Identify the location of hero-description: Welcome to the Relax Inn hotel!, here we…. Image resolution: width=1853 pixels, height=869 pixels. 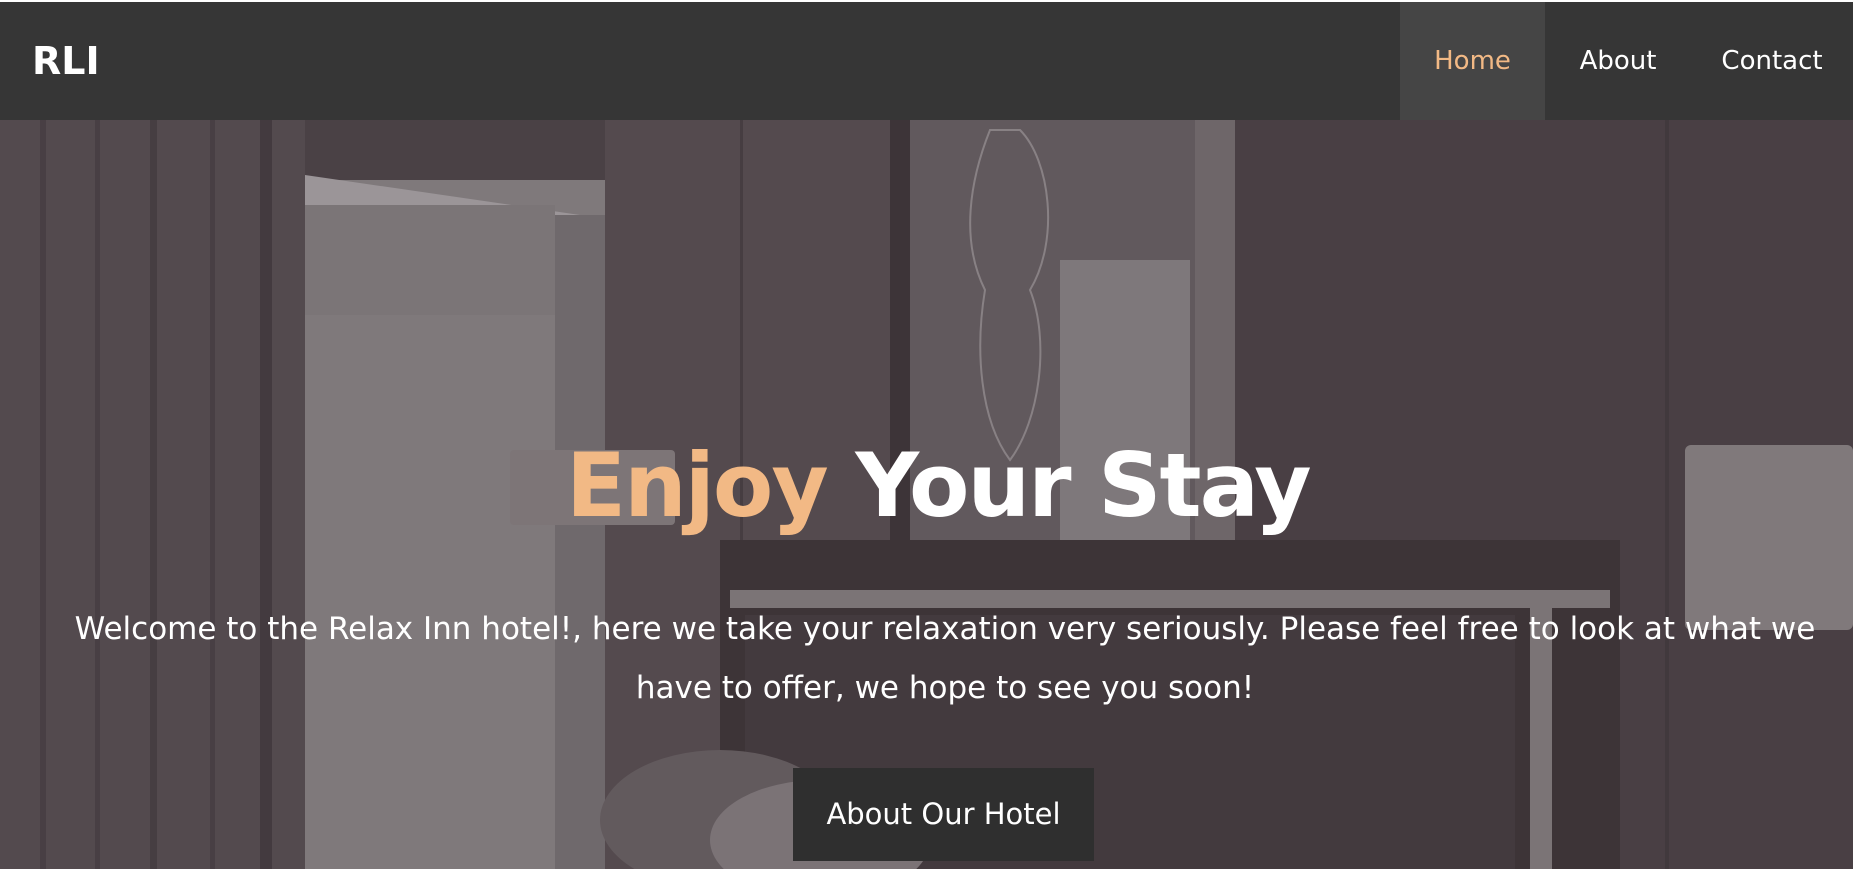
(945, 658).